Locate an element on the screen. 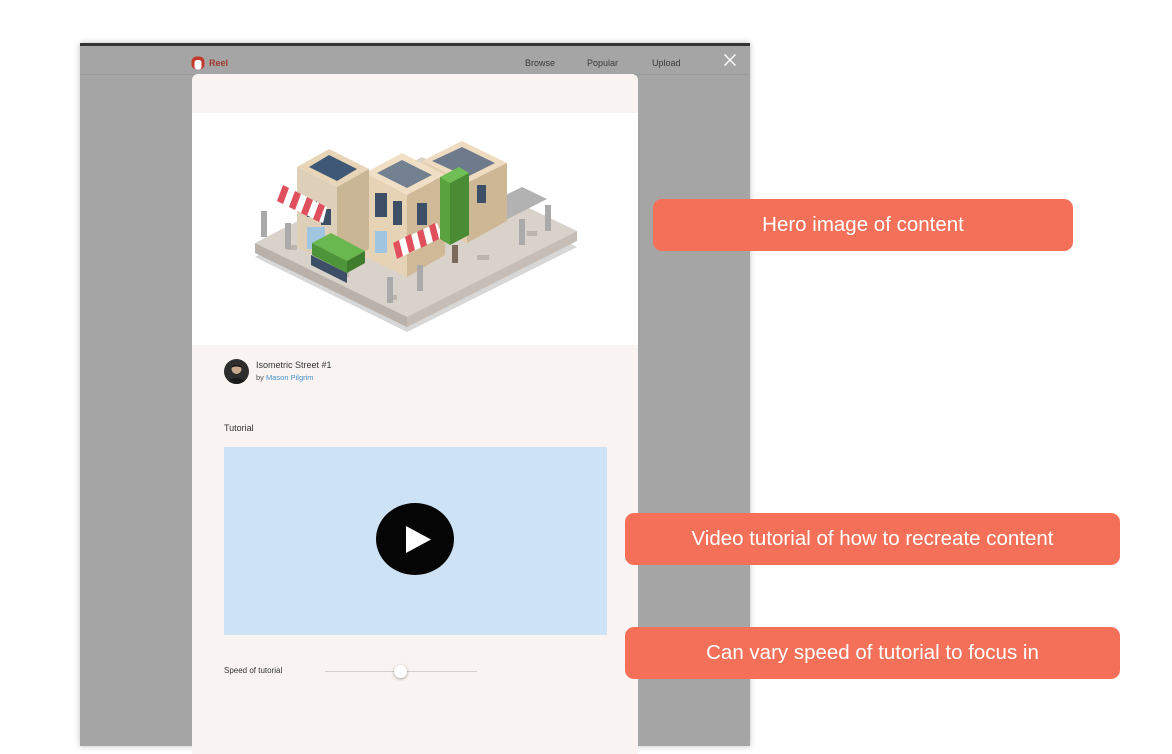  speed-annotation: Can vary speed of tutorial to focus in is located at coordinates (872, 653).